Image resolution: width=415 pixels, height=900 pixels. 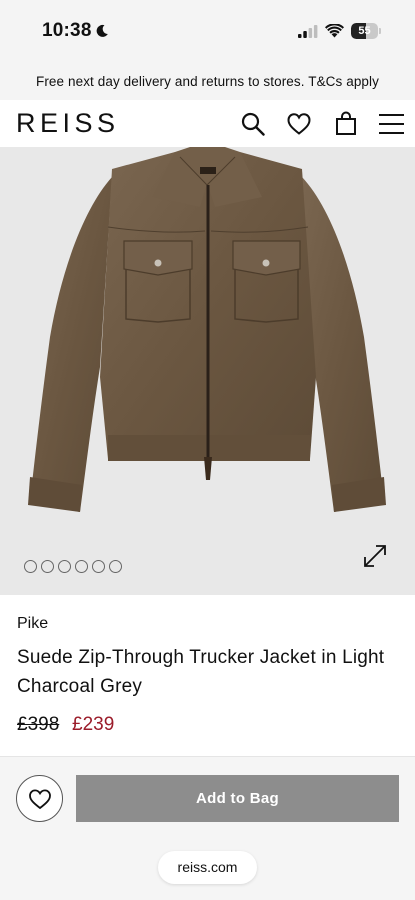 I want to click on search-icon, so click(x=253, y=124).